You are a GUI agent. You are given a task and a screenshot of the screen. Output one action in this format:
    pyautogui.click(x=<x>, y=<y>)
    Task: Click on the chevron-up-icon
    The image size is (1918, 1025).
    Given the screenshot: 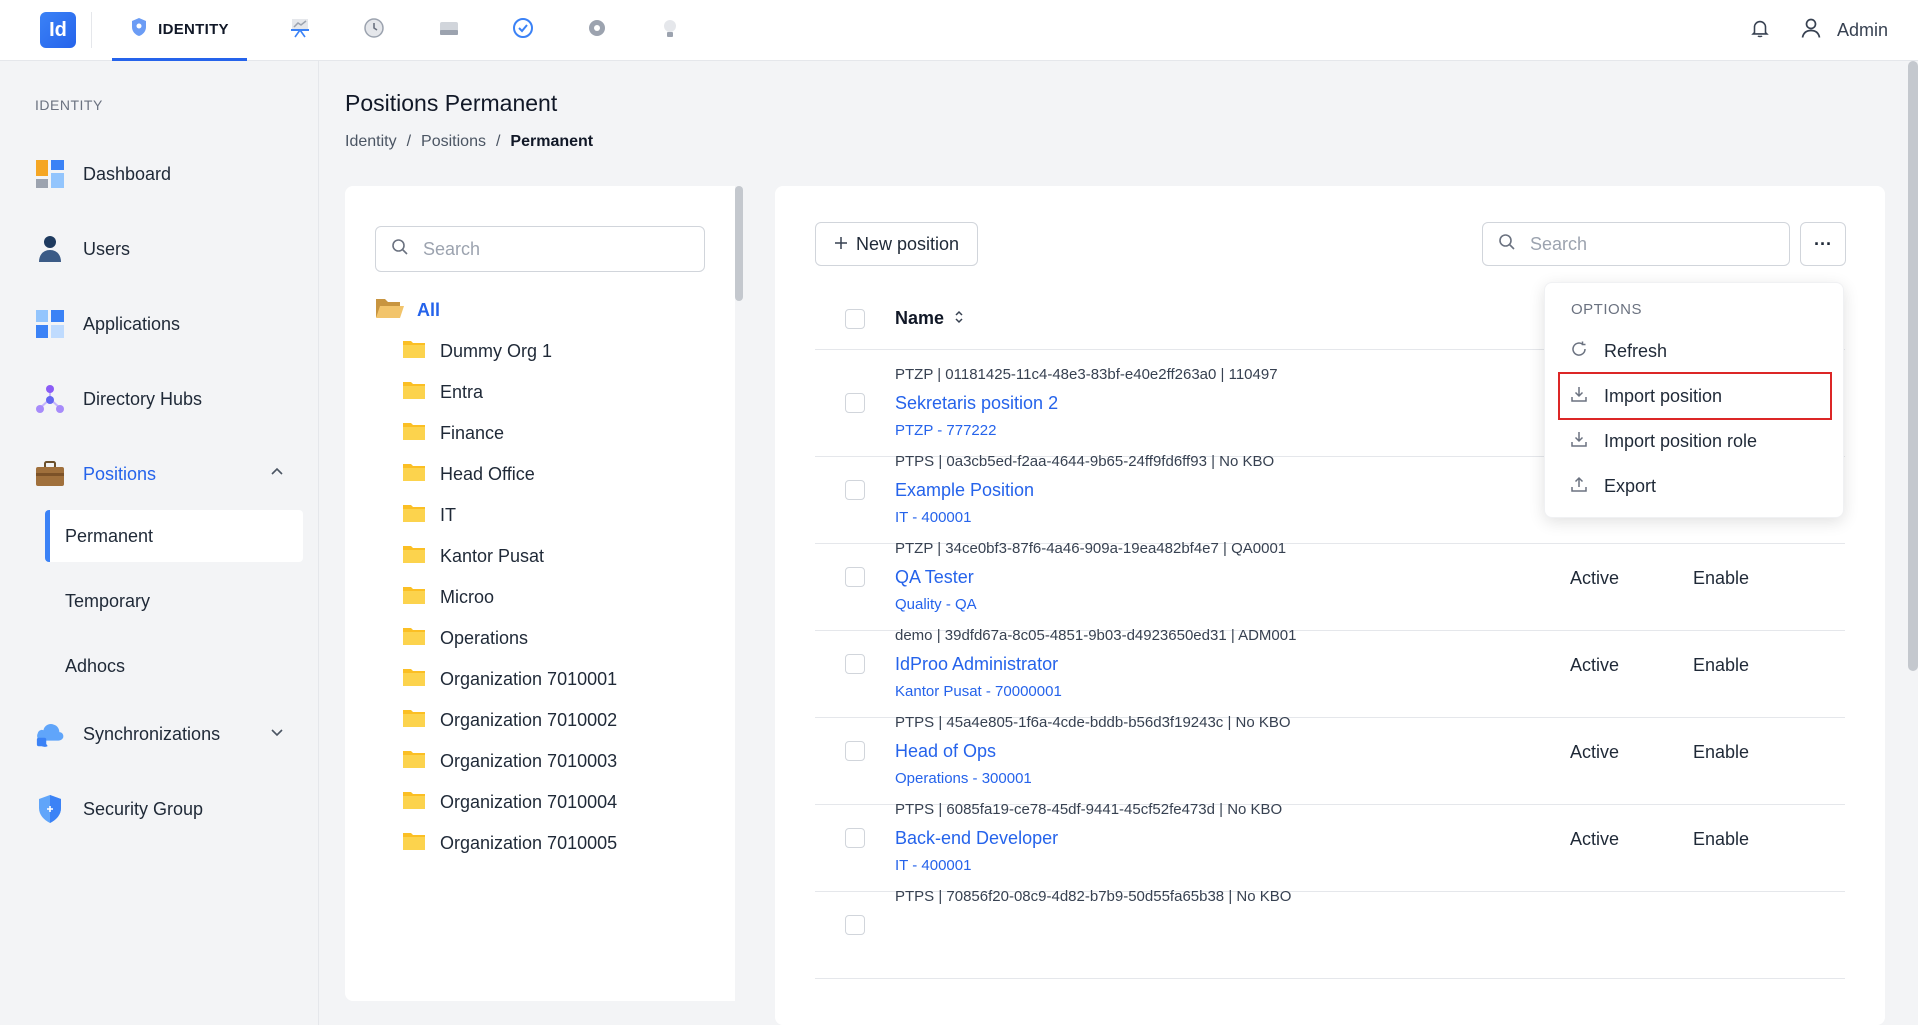 What is the action you would take?
    pyautogui.click(x=277, y=474)
    